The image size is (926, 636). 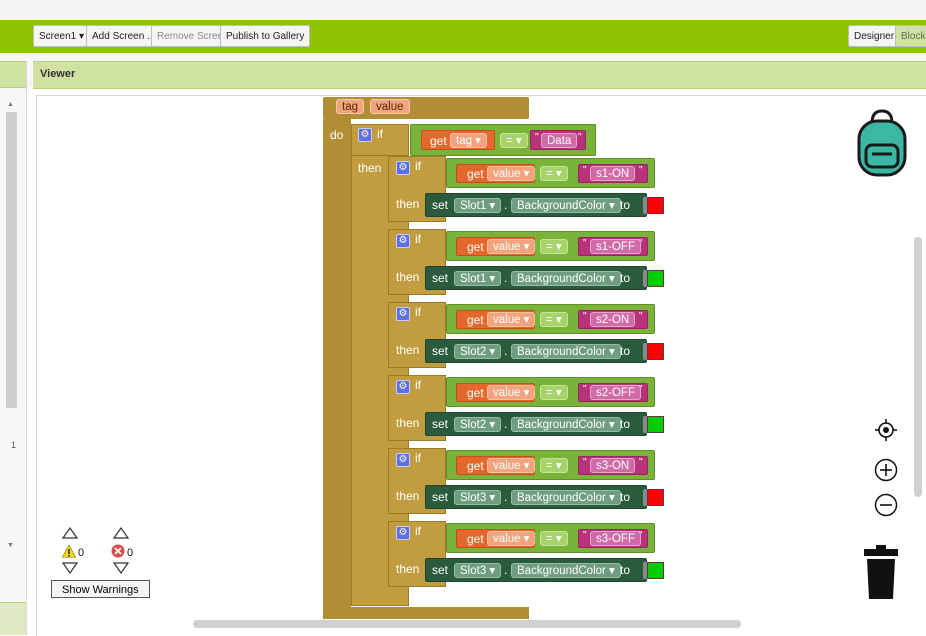 I want to click on event-block-header: tag value, so click(x=426, y=108).